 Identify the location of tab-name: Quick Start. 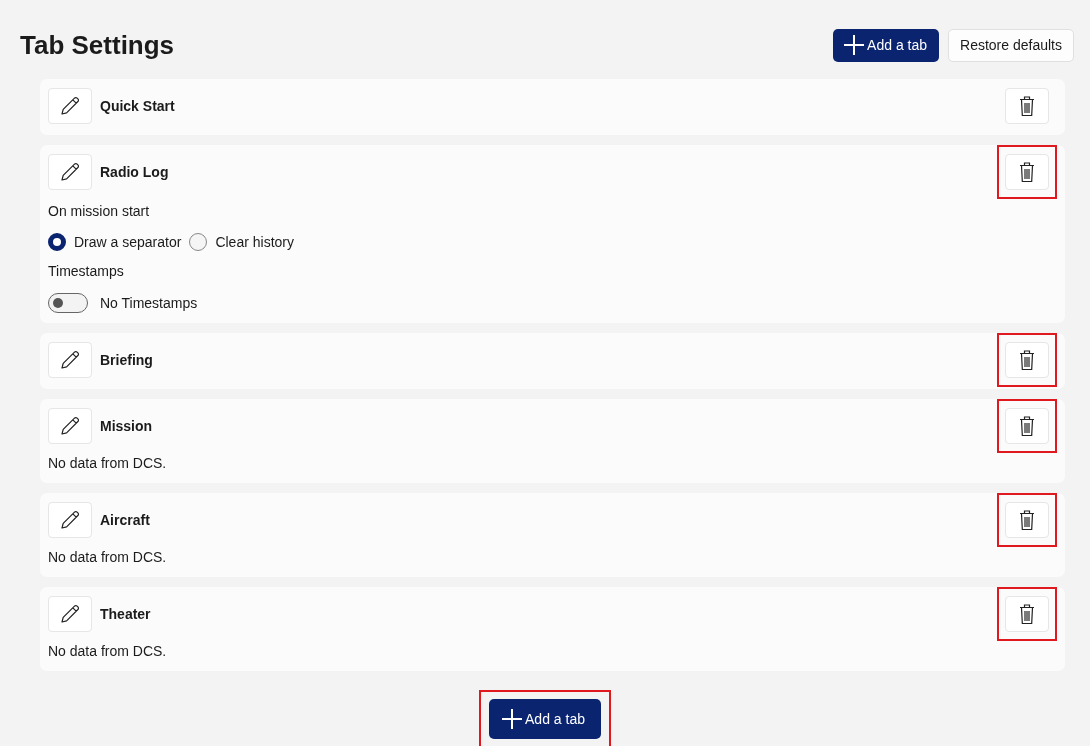
(138, 106).